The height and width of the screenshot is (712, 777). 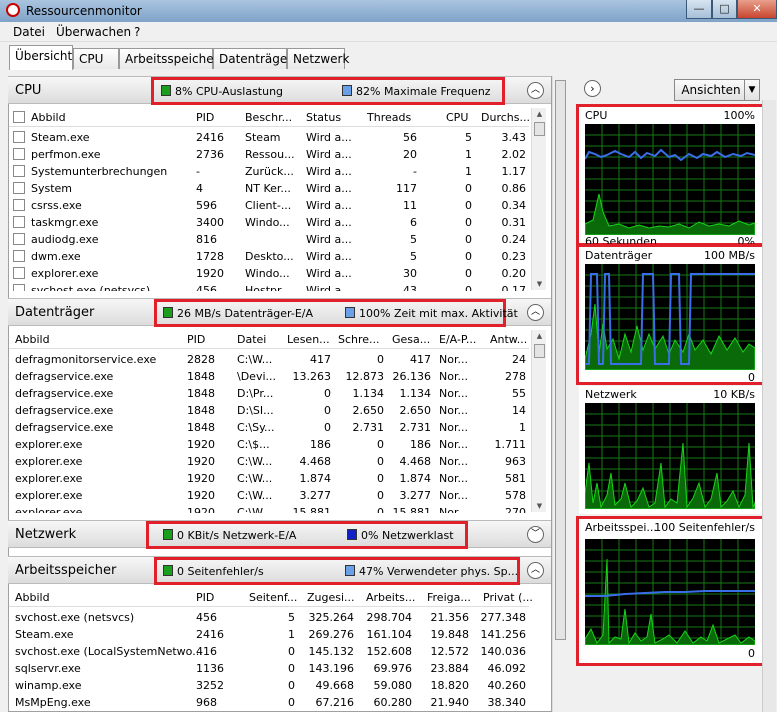 I want to click on tab-arbeitsspeicher: Arbeitsspeicher, so click(x=169, y=58).